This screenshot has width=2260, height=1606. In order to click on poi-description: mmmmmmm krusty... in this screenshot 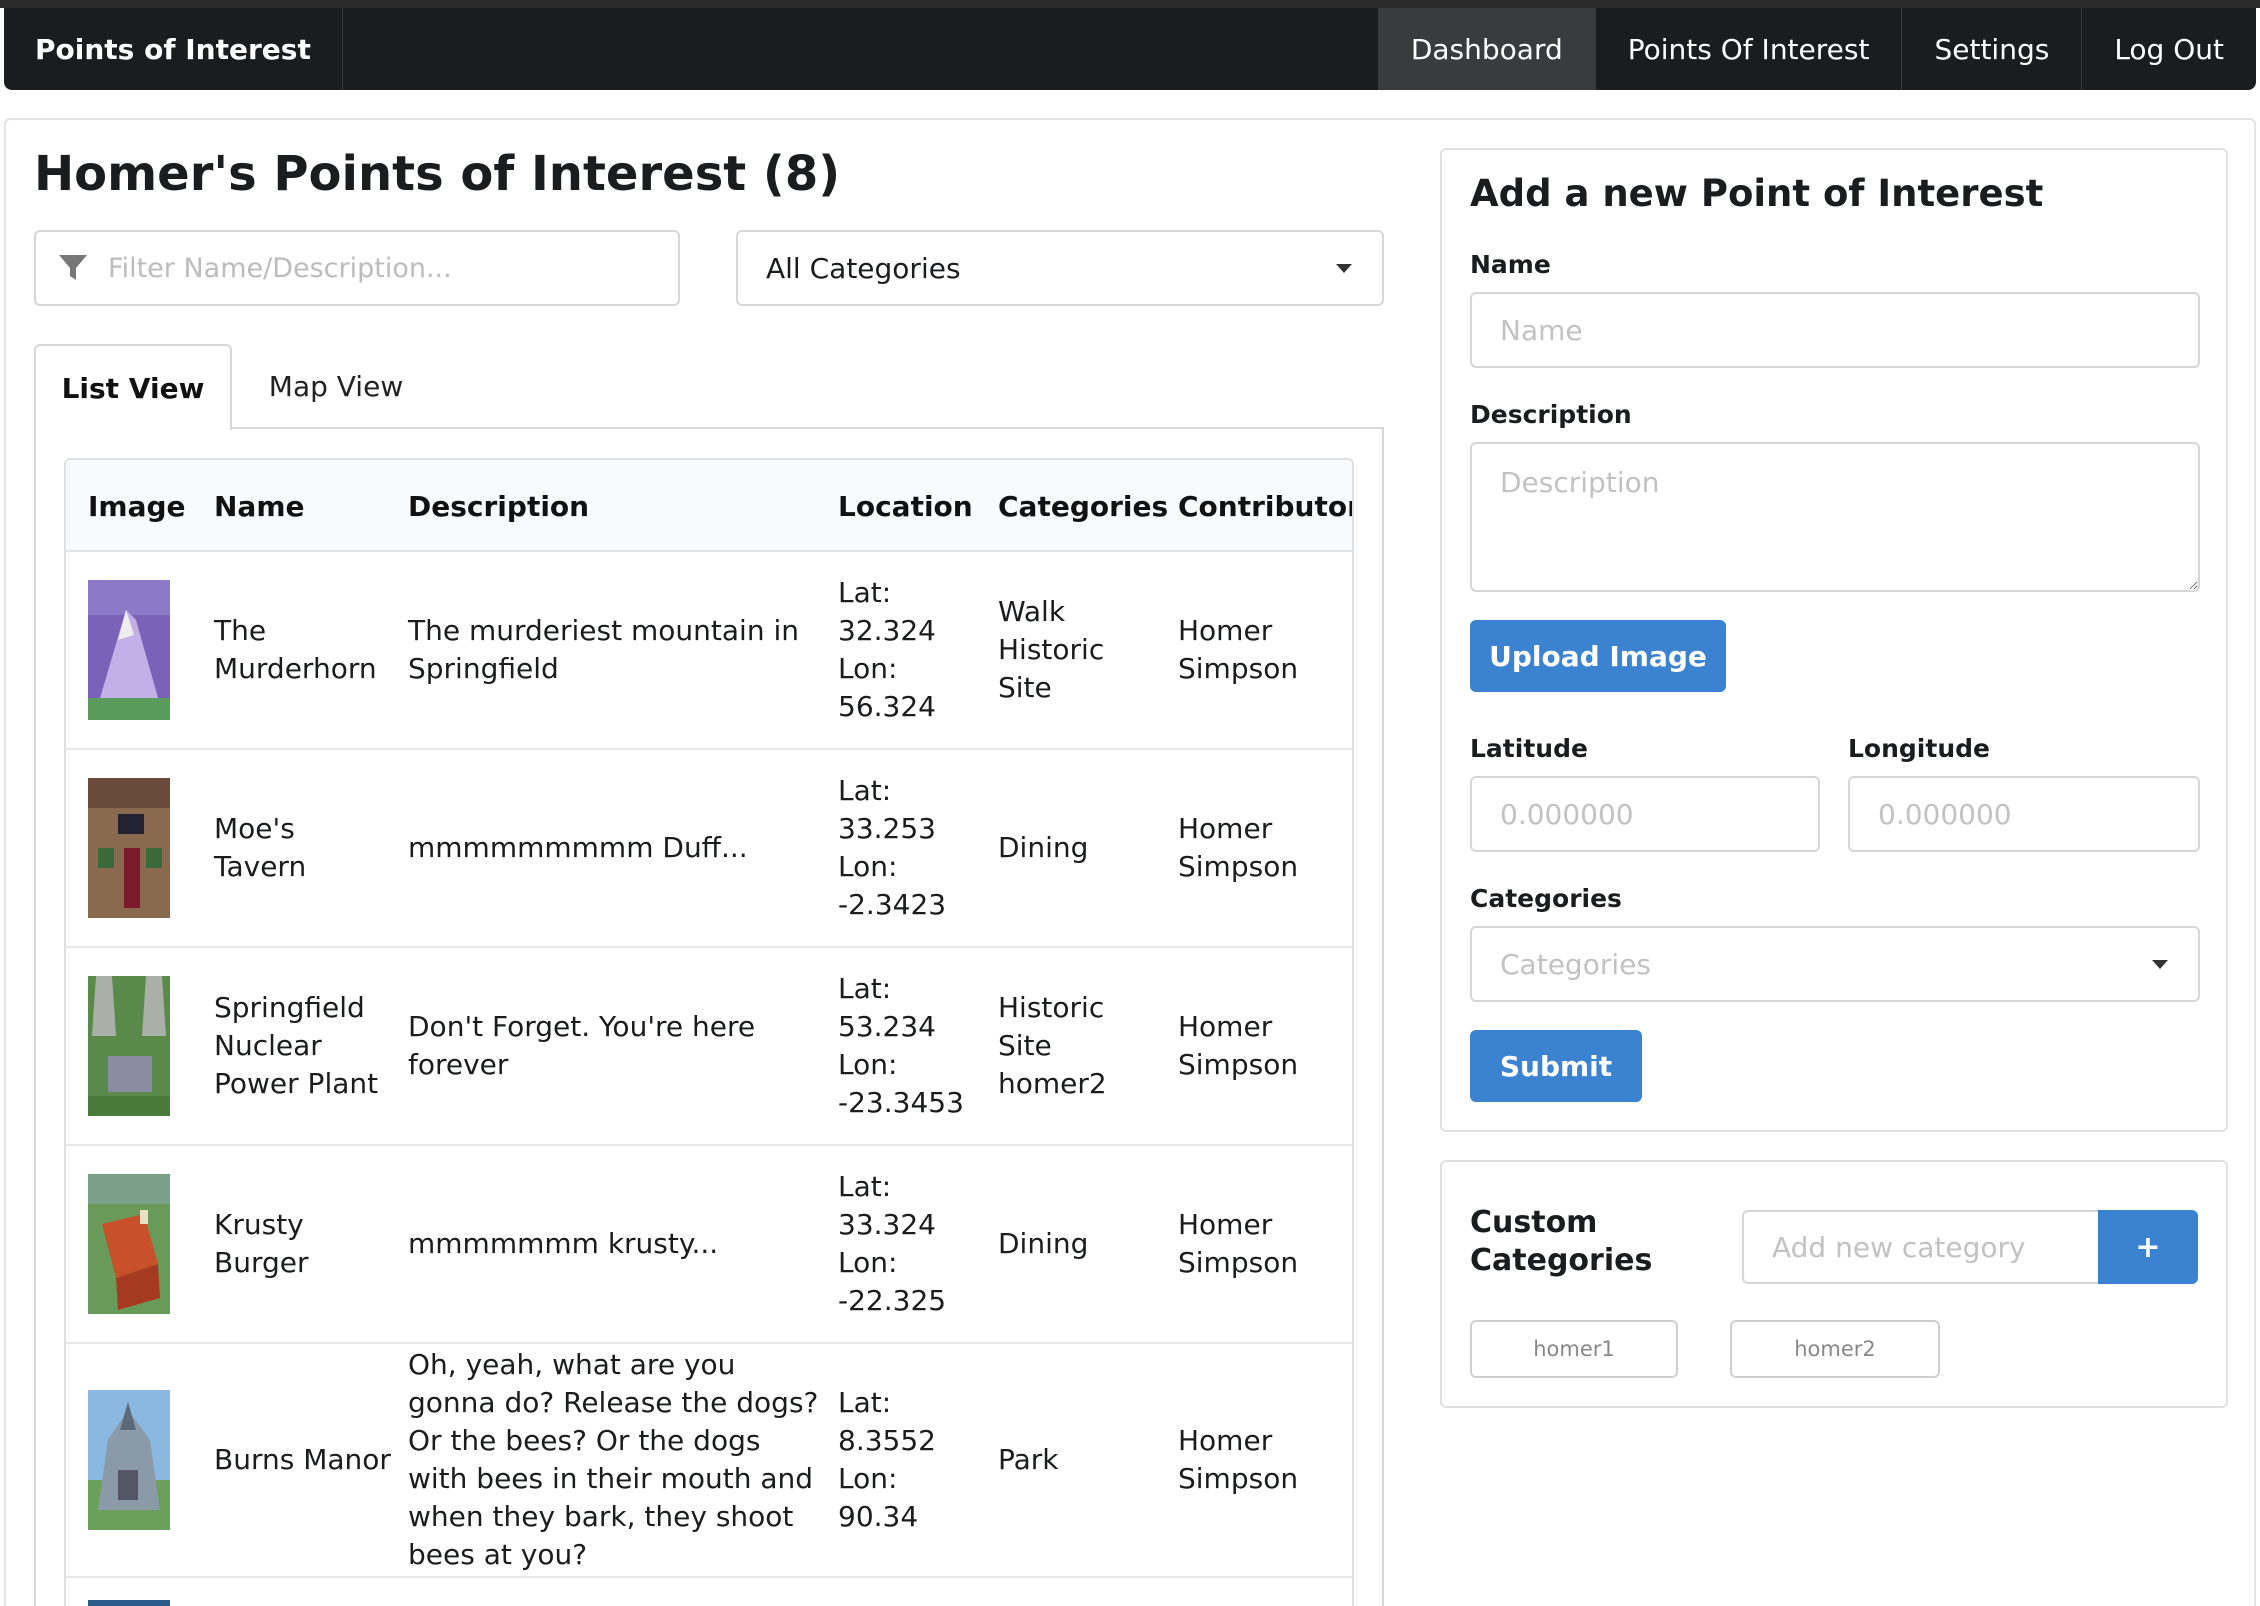, I will do `click(563, 1243)`.